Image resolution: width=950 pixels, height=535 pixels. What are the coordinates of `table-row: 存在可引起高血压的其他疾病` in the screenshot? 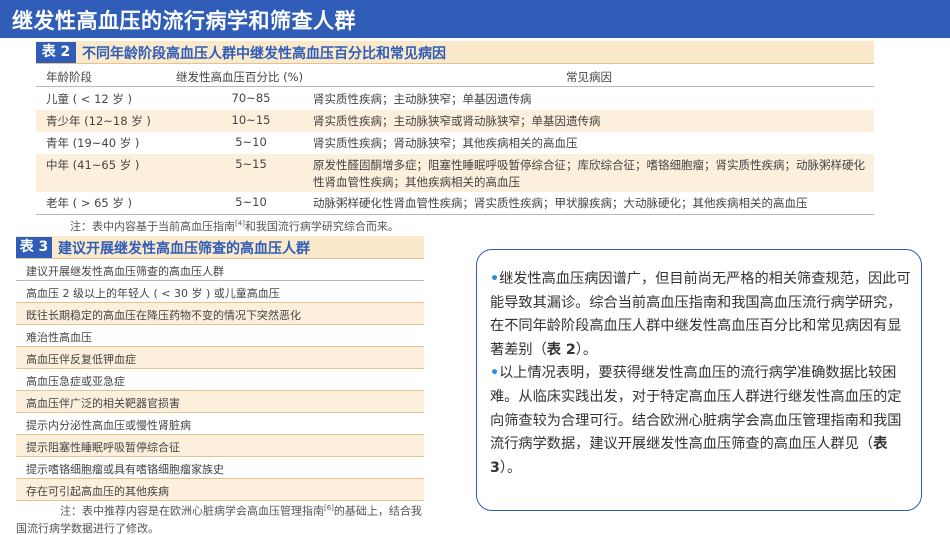 It's located at (220, 490).